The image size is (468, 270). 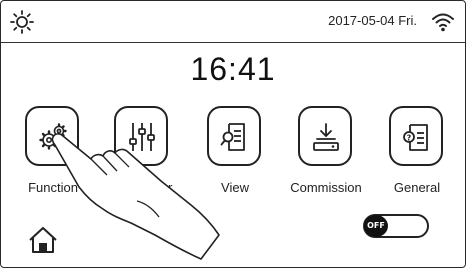 I want to click on parameter-button: Parameter, so click(x=142, y=150).